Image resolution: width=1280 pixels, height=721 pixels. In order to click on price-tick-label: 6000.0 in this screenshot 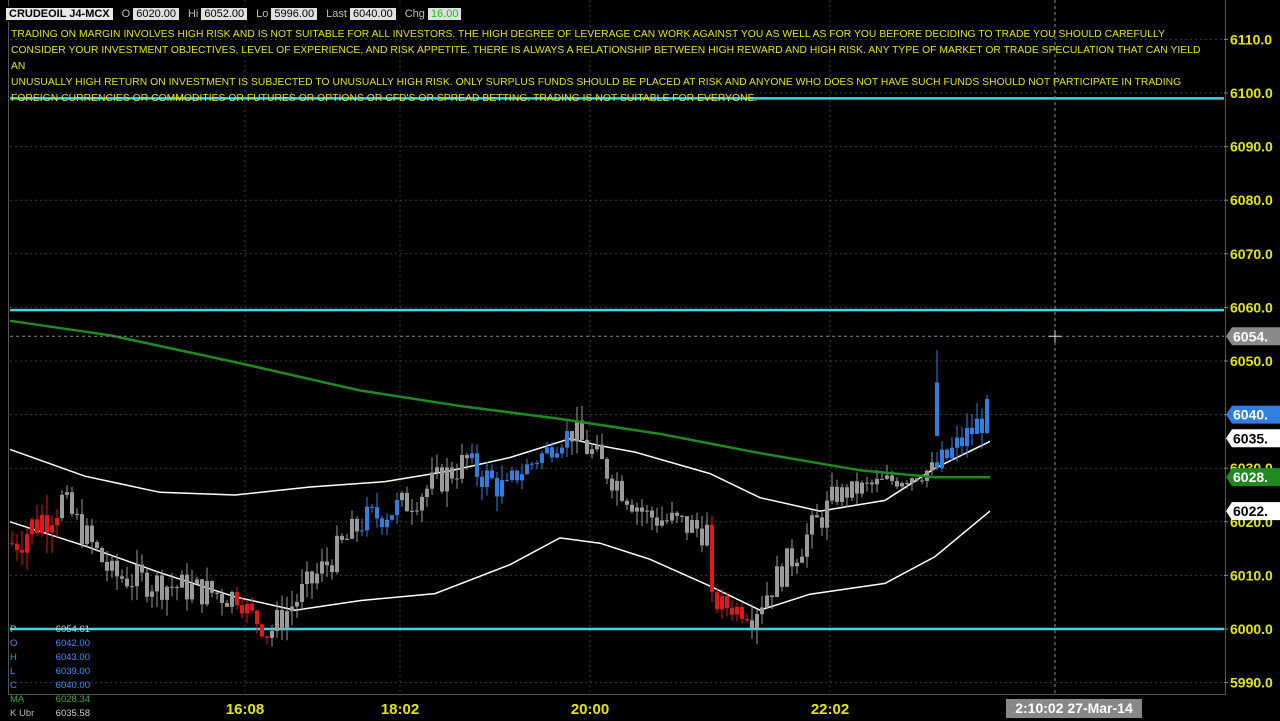, I will do `click(1251, 629)`.